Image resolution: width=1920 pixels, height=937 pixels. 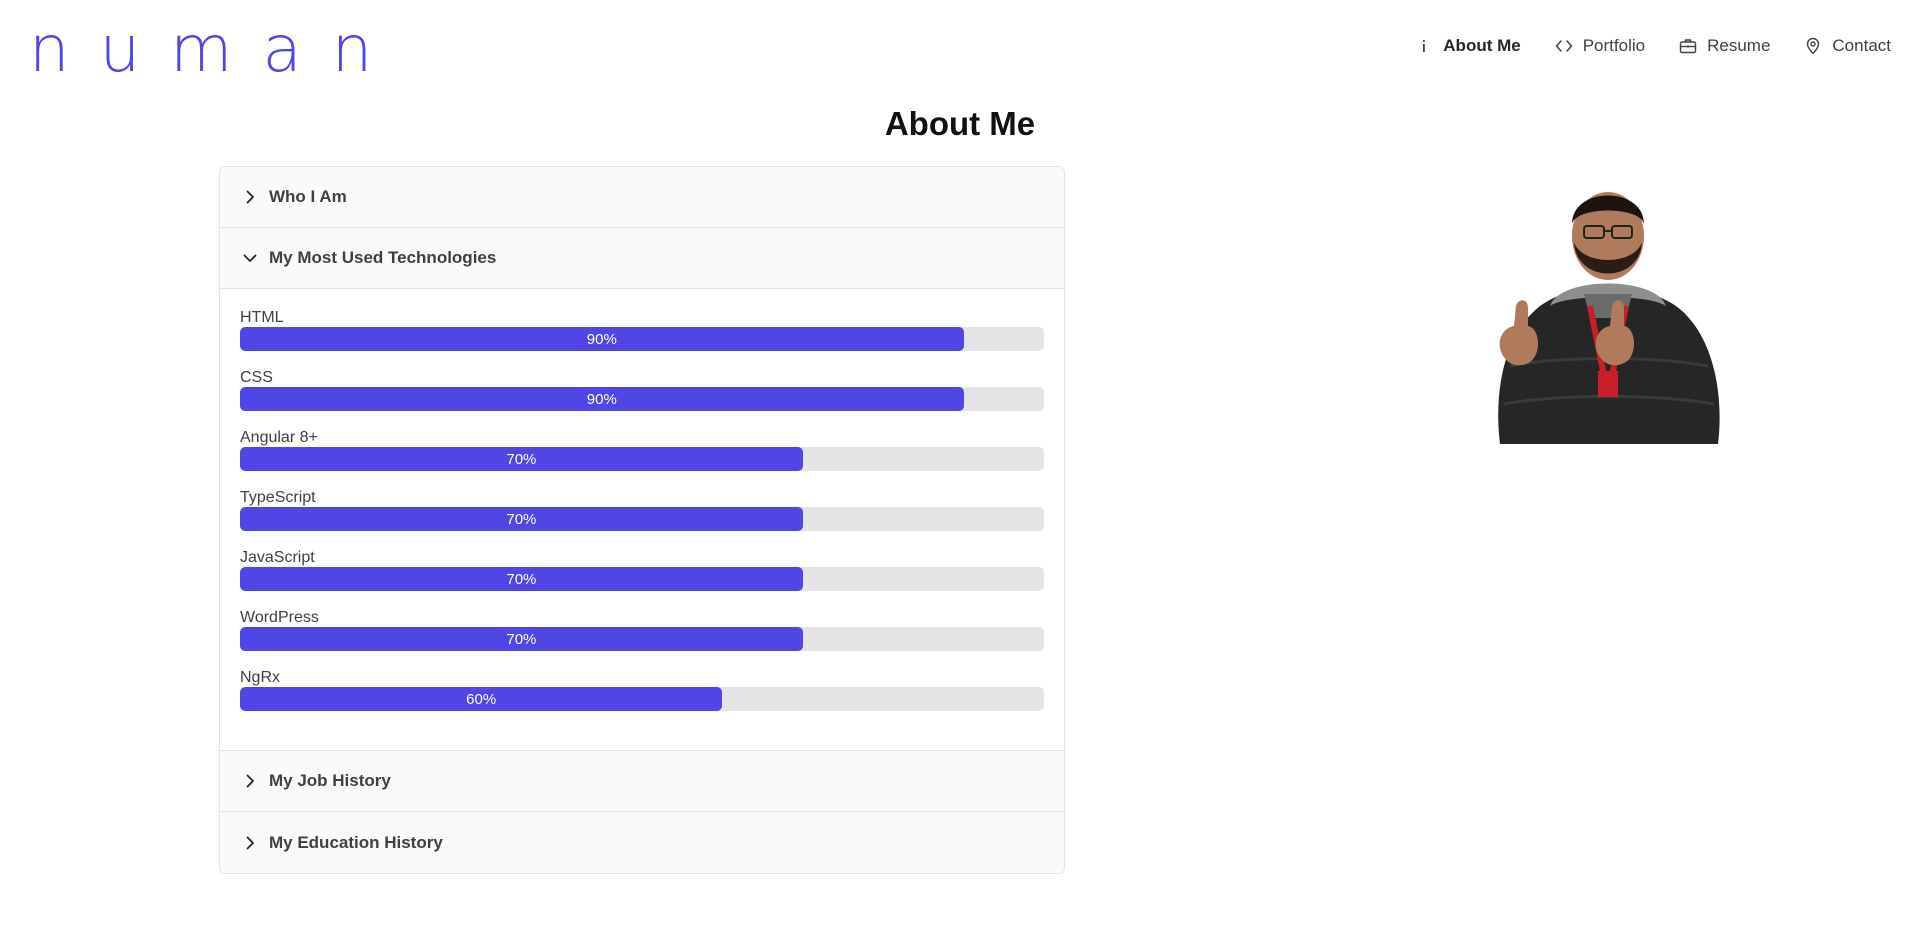 What do you see at coordinates (1482, 45) in the screenshot?
I see `nav-about-me-label: About Me` at bounding box center [1482, 45].